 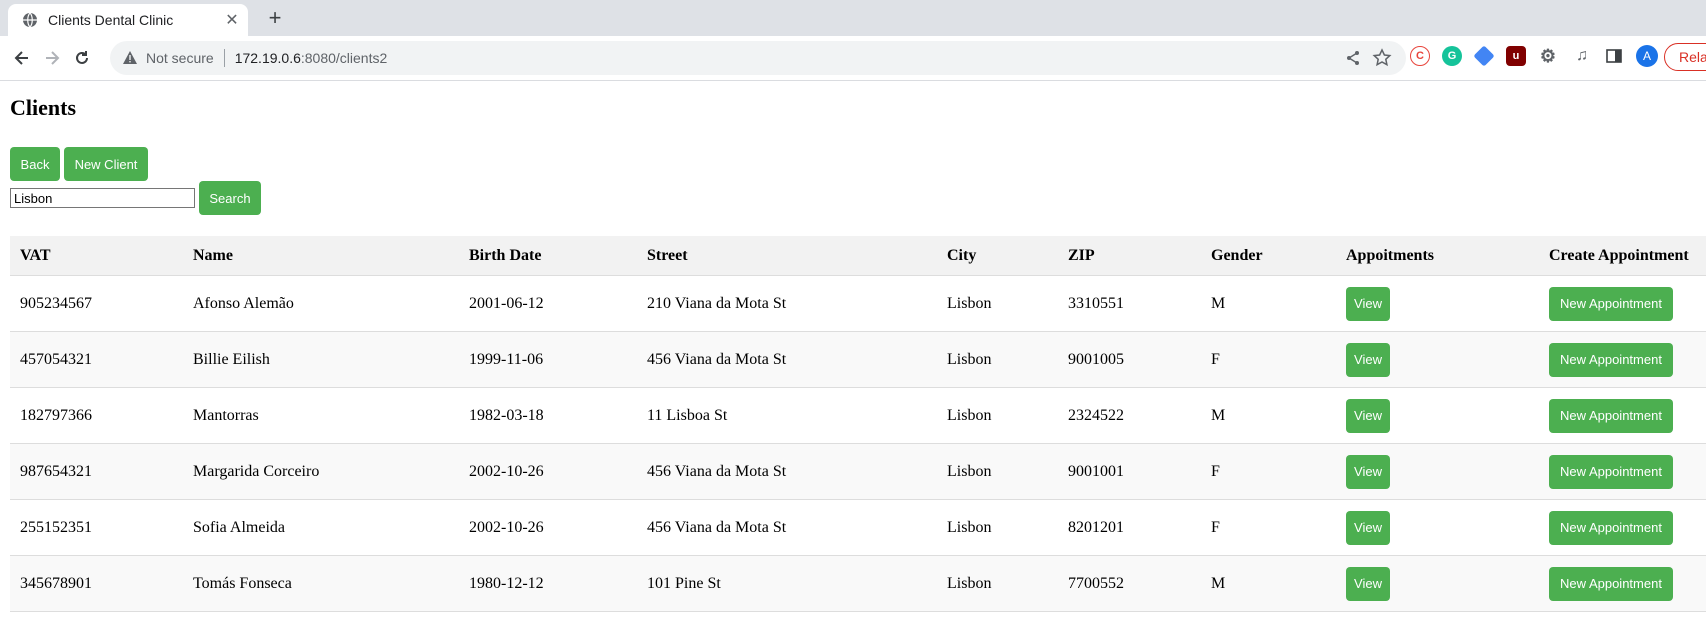 What do you see at coordinates (96, 303) in the screenshot?
I see `vat-cell: 905234567` at bounding box center [96, 303].